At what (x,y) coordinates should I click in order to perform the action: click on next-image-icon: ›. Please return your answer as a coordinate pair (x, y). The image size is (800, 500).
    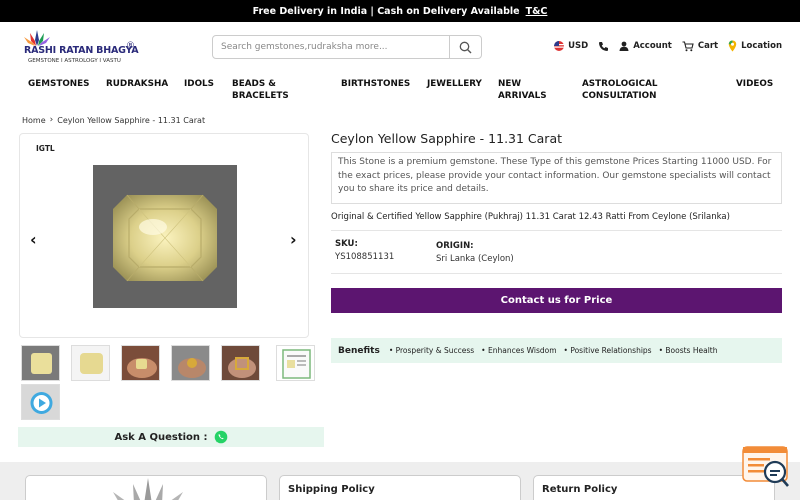
    Looking at the image, I should click on (293, 239).